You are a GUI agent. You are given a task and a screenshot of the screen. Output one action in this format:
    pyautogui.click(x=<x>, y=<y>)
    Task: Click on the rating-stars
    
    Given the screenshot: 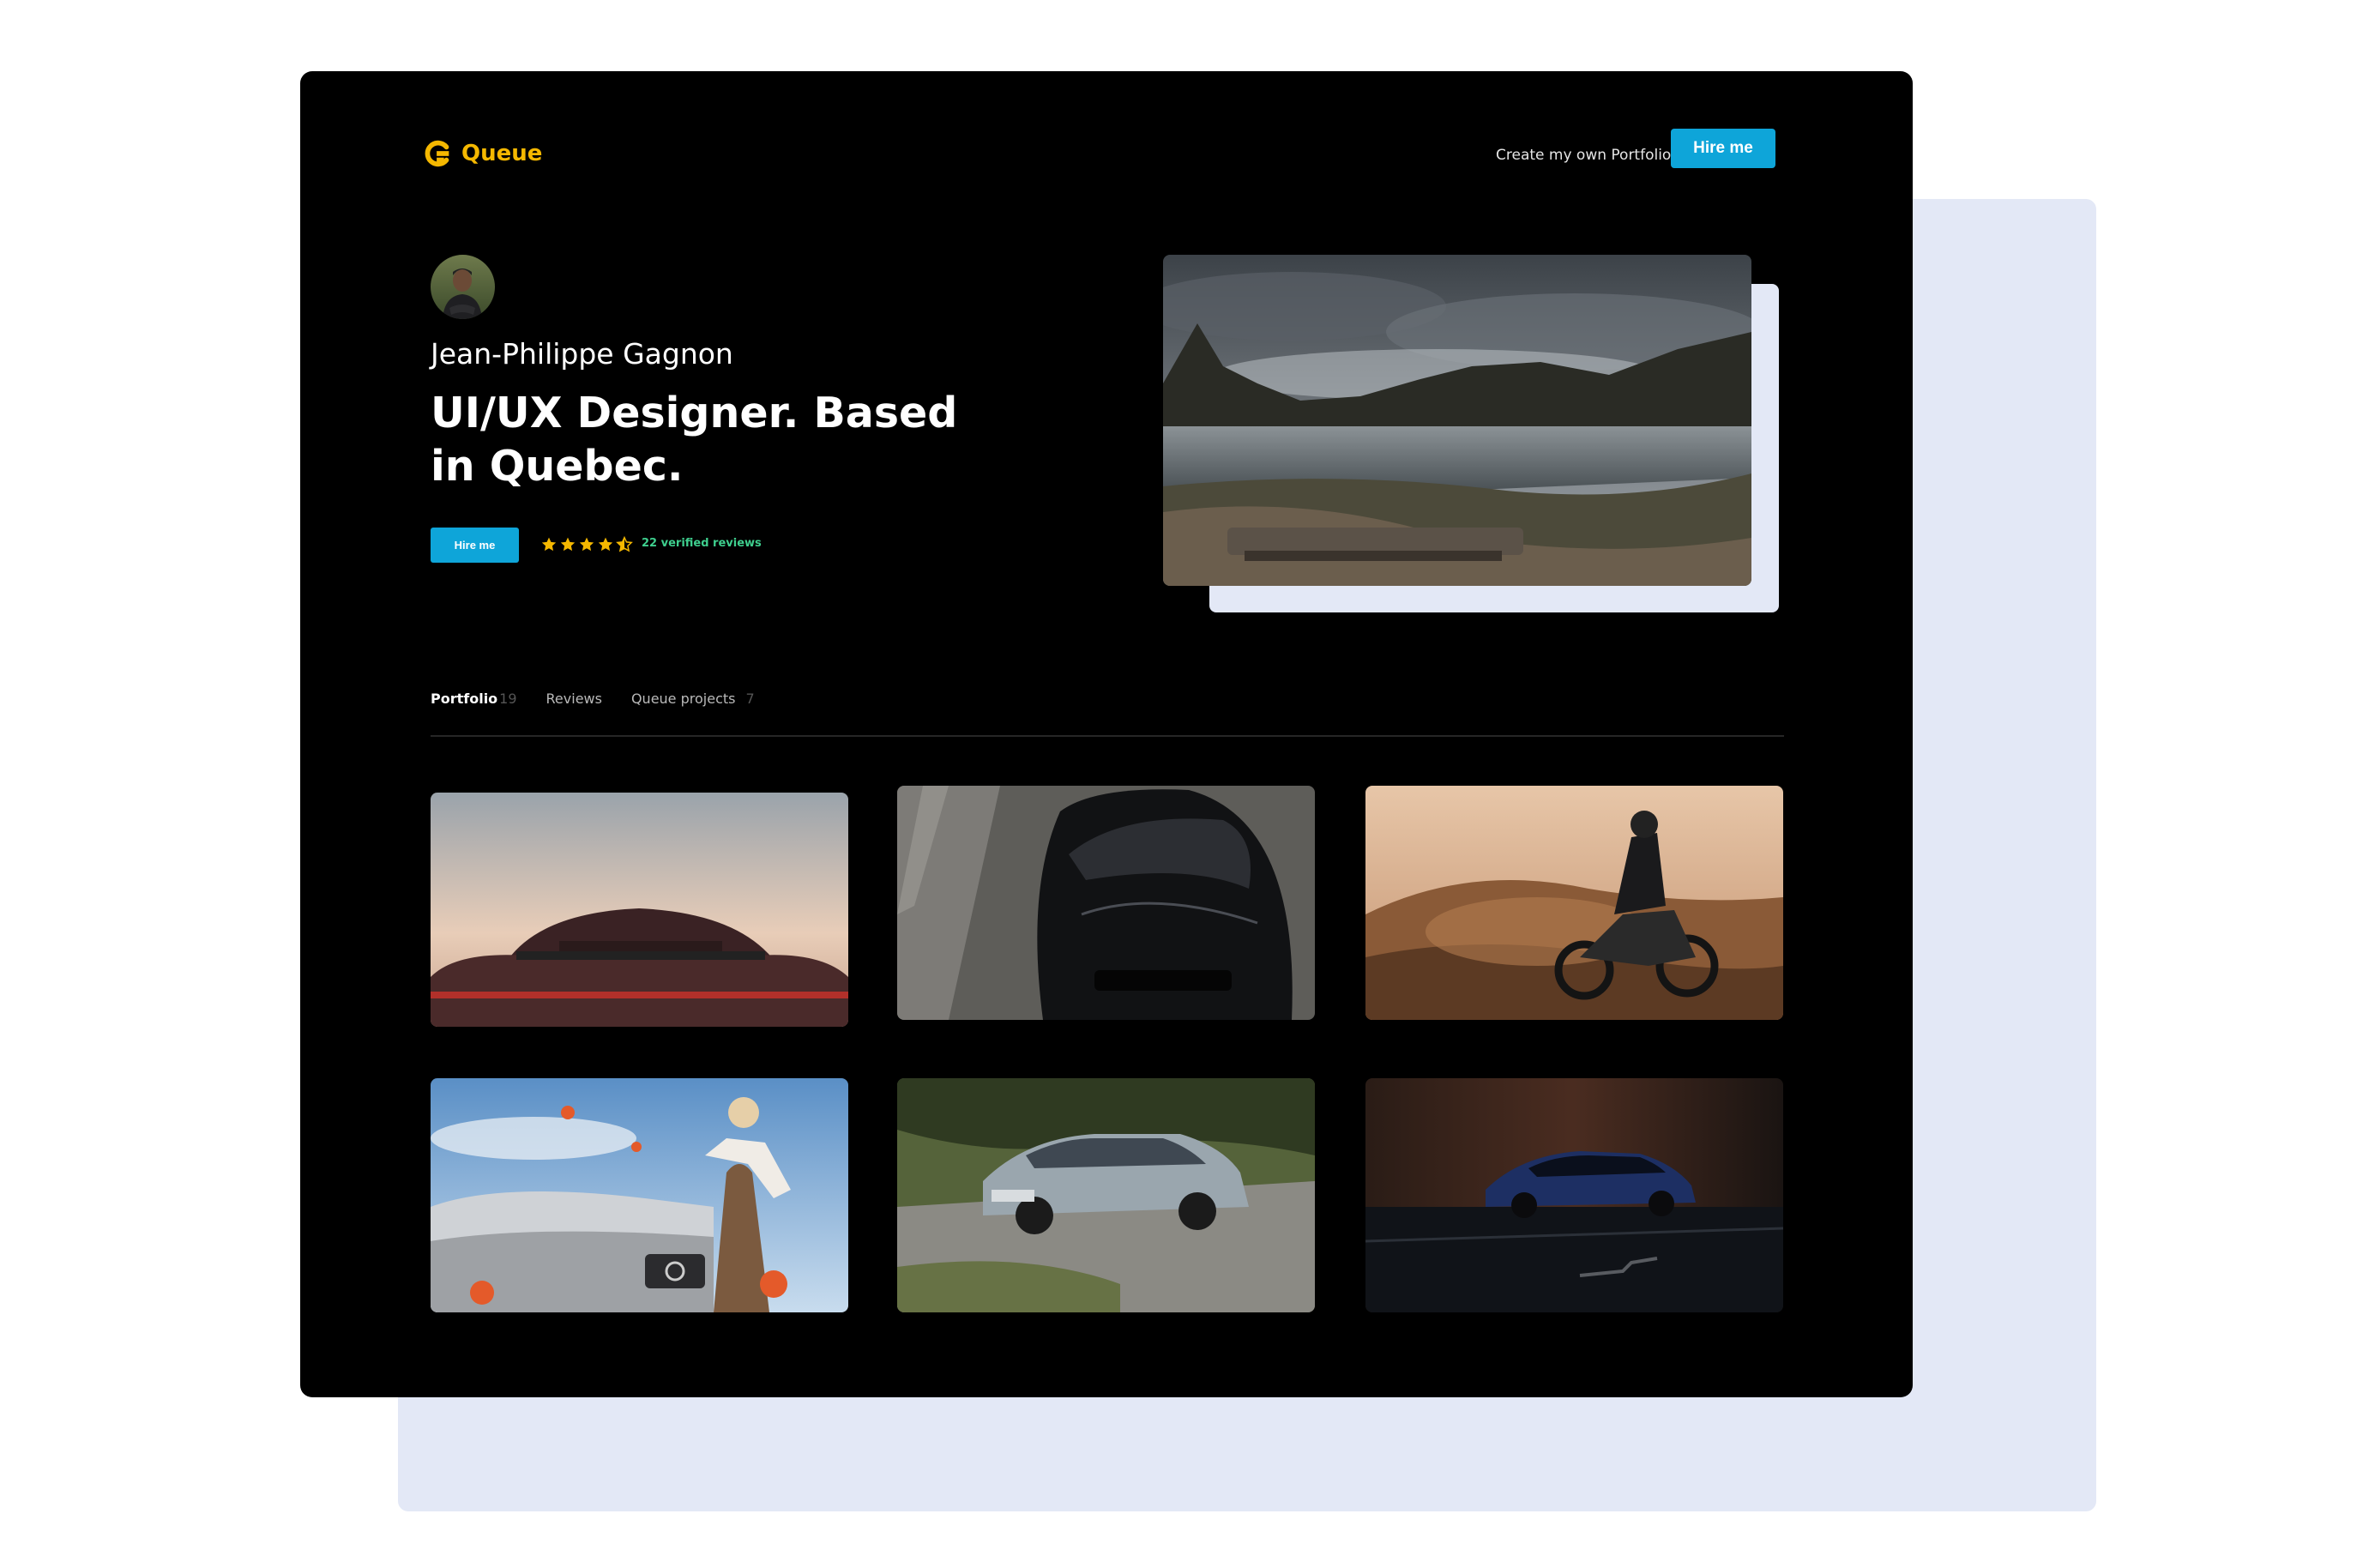 What is the action you would take?
    pyautogui.click(x=587, y=545)
    